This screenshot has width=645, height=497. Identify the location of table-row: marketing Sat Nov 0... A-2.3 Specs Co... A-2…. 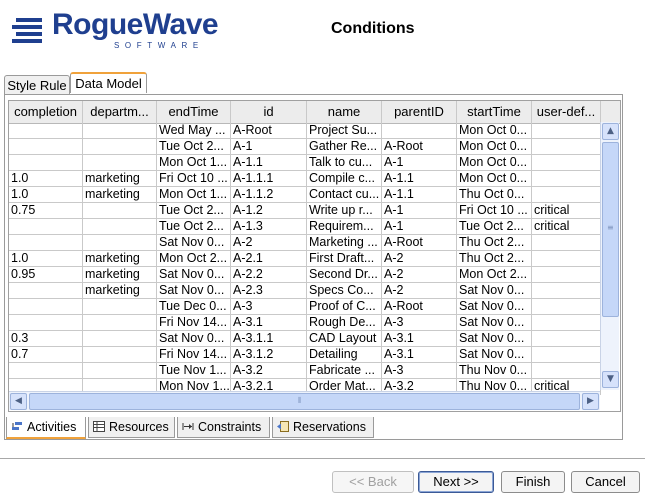
(305, 291).